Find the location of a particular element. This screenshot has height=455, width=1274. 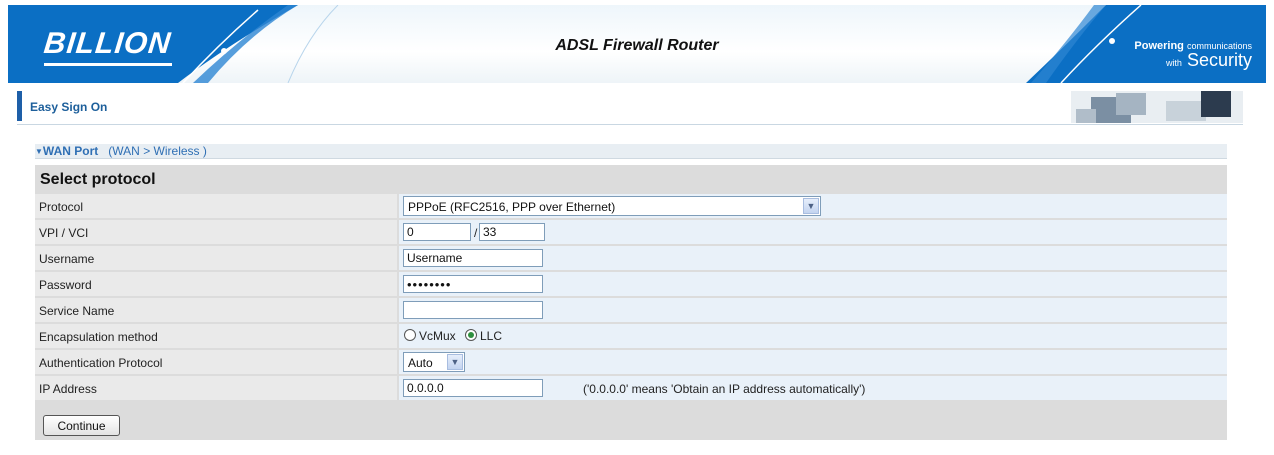

password-label: Password is located at coordinates (65, 285).